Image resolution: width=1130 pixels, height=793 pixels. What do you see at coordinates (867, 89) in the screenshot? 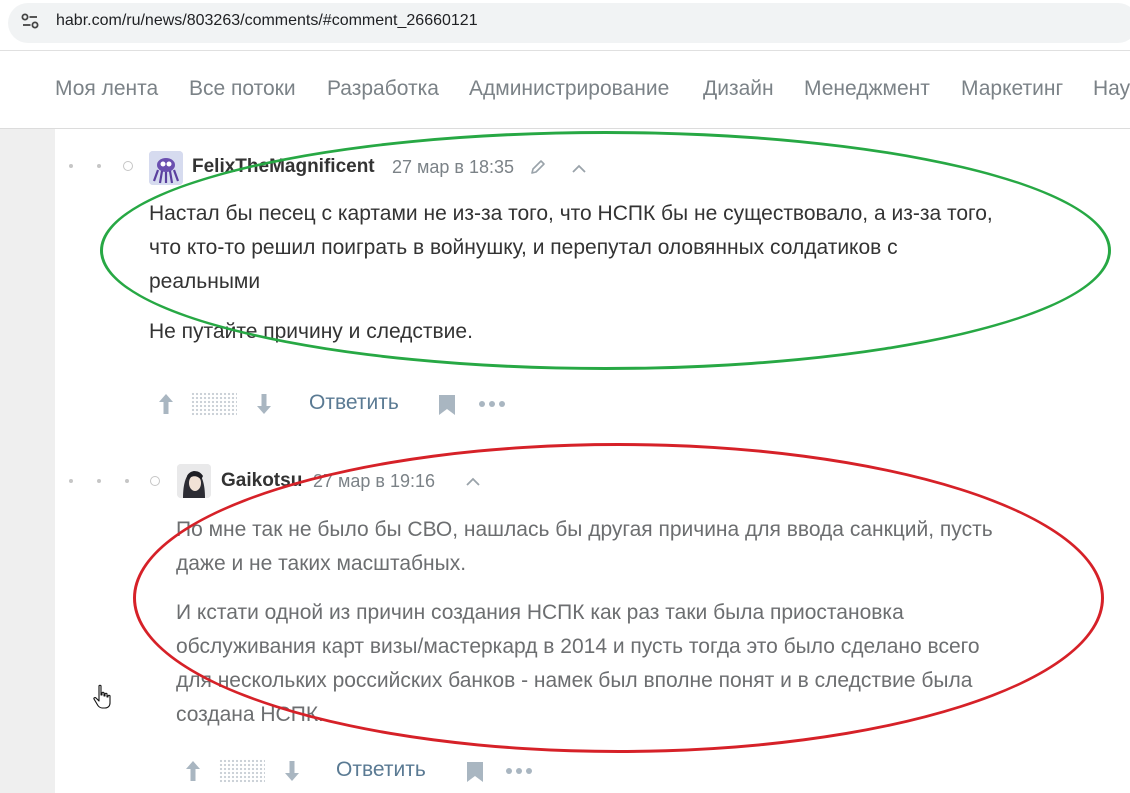
I see `nav-item-management: Менеджмент` at bounding box center [867, 89].